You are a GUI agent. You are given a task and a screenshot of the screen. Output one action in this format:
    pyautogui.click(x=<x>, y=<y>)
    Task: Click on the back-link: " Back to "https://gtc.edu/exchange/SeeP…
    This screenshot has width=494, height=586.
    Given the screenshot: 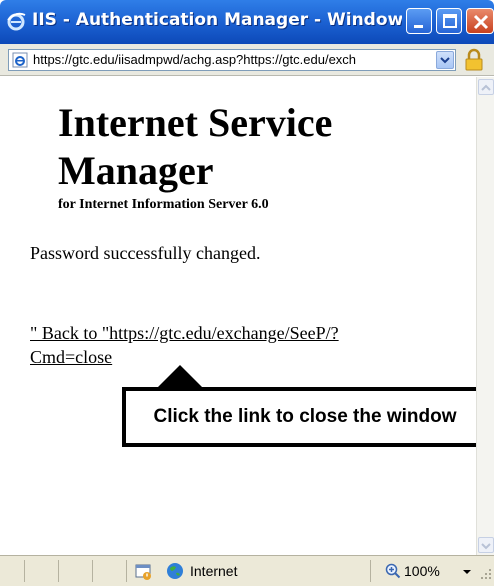 What is the action you would take?
    pyautogui.click(x=220, y=345)
    